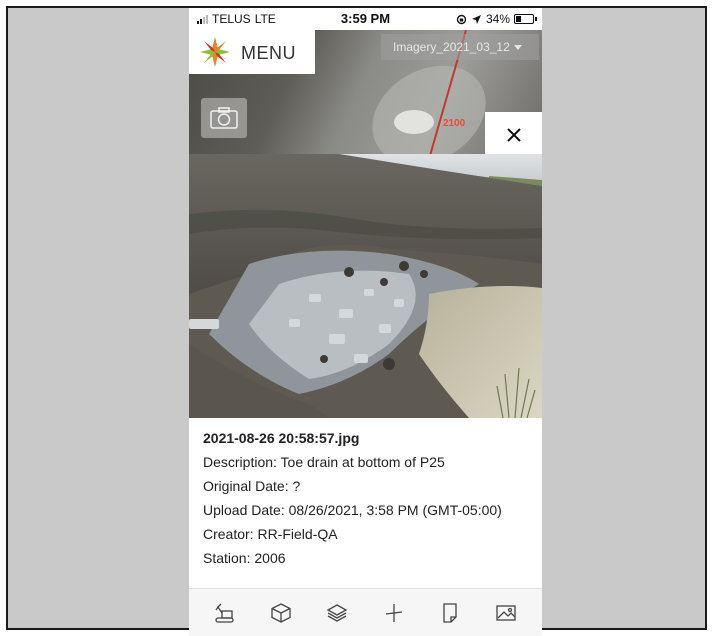  What do you see at coordinates (517, 47) in the screenshot?
I see `chevron-down-icon` at bounding box center [517, 47].